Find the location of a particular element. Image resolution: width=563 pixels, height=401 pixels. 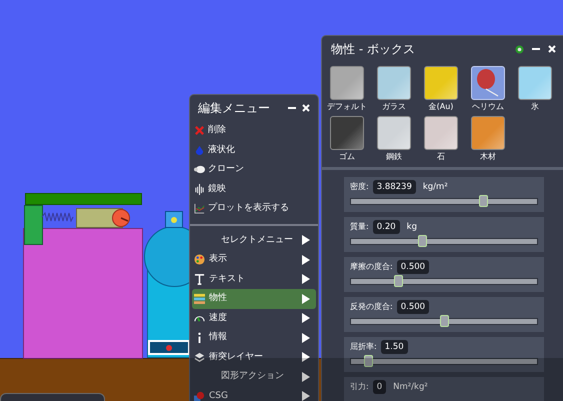

submenu-item: 物性 is located at coordinates (254, 298).